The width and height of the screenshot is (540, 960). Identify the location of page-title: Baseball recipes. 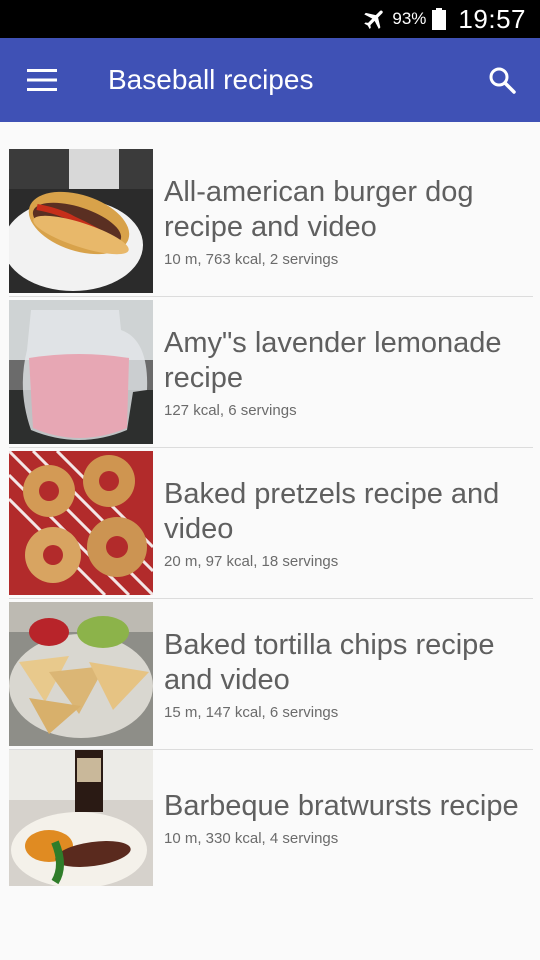
(211, 79).